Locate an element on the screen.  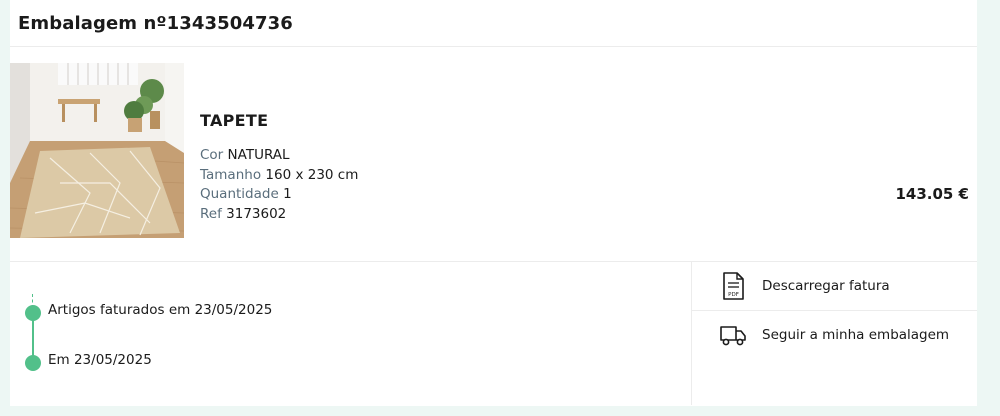
attribute-value: 1 is located at coordinates (287, 194).